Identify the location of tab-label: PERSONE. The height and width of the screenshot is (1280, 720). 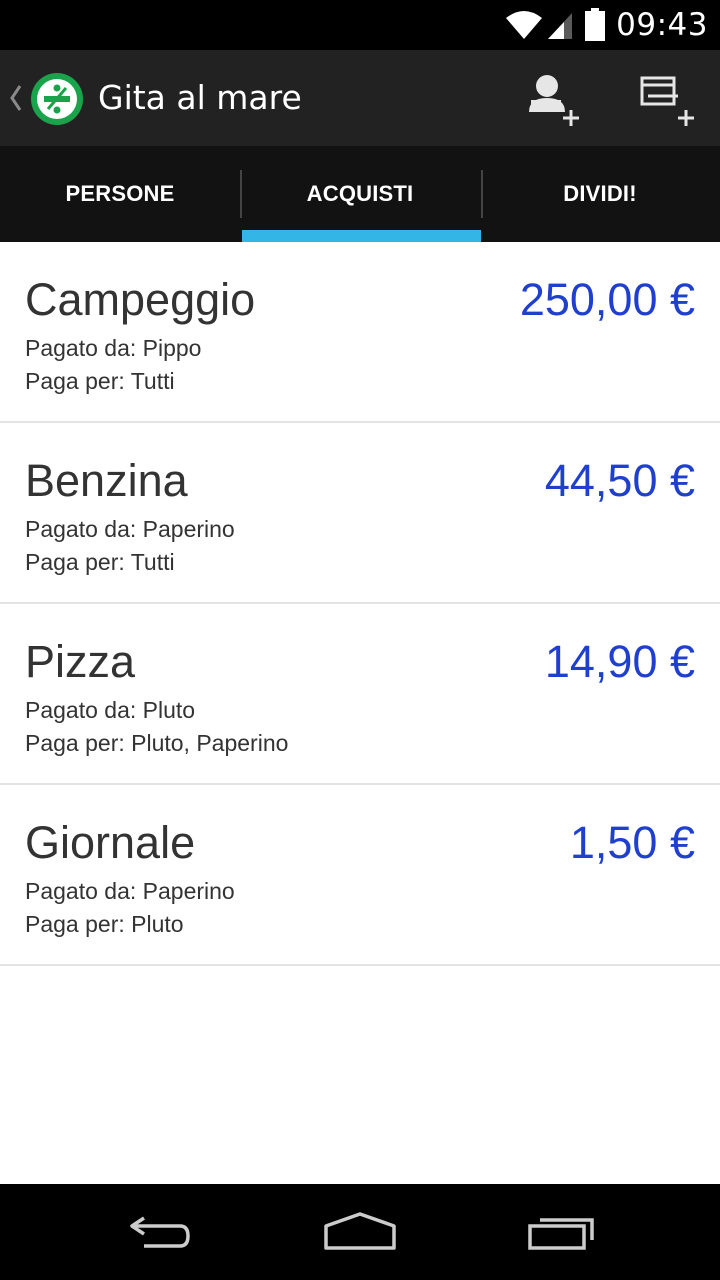
(120, 193).